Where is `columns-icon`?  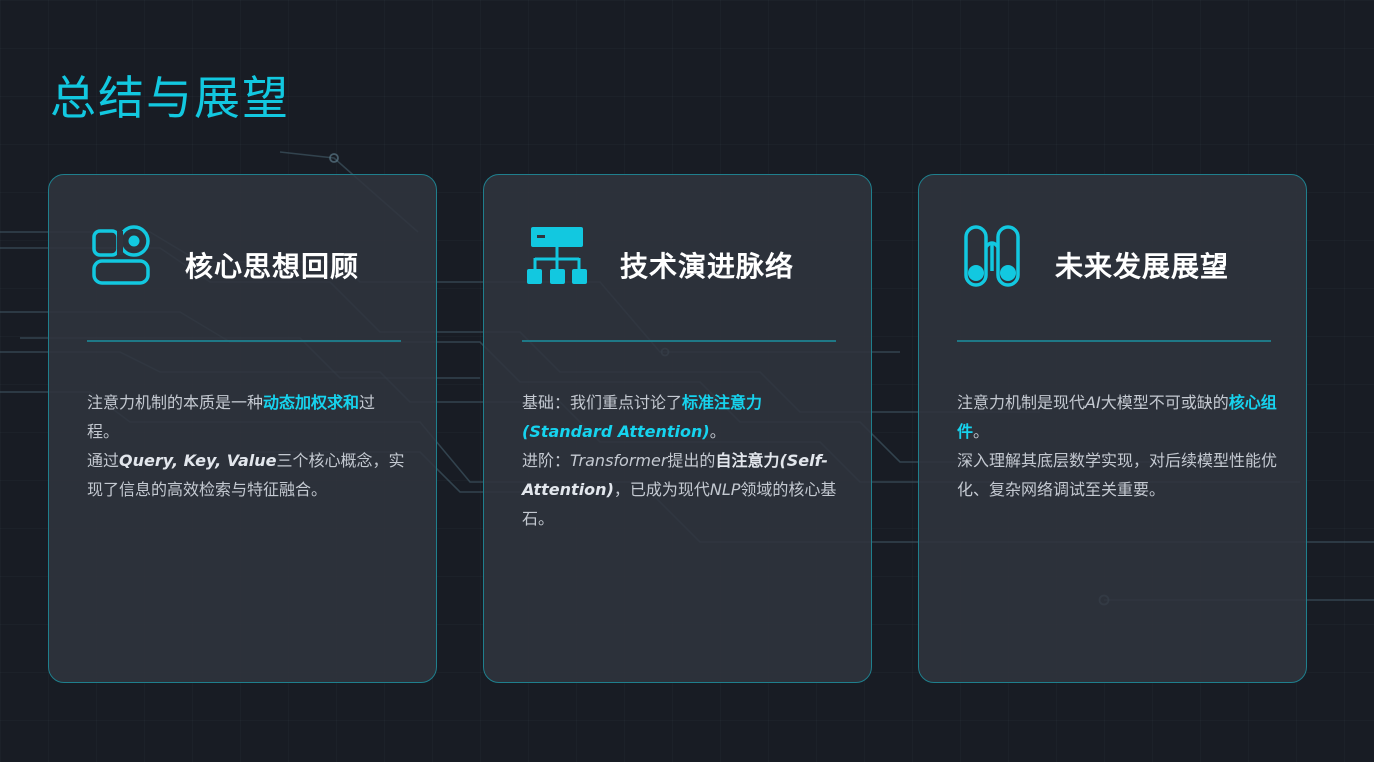 columns-icon is located at coordinates (992, 256).